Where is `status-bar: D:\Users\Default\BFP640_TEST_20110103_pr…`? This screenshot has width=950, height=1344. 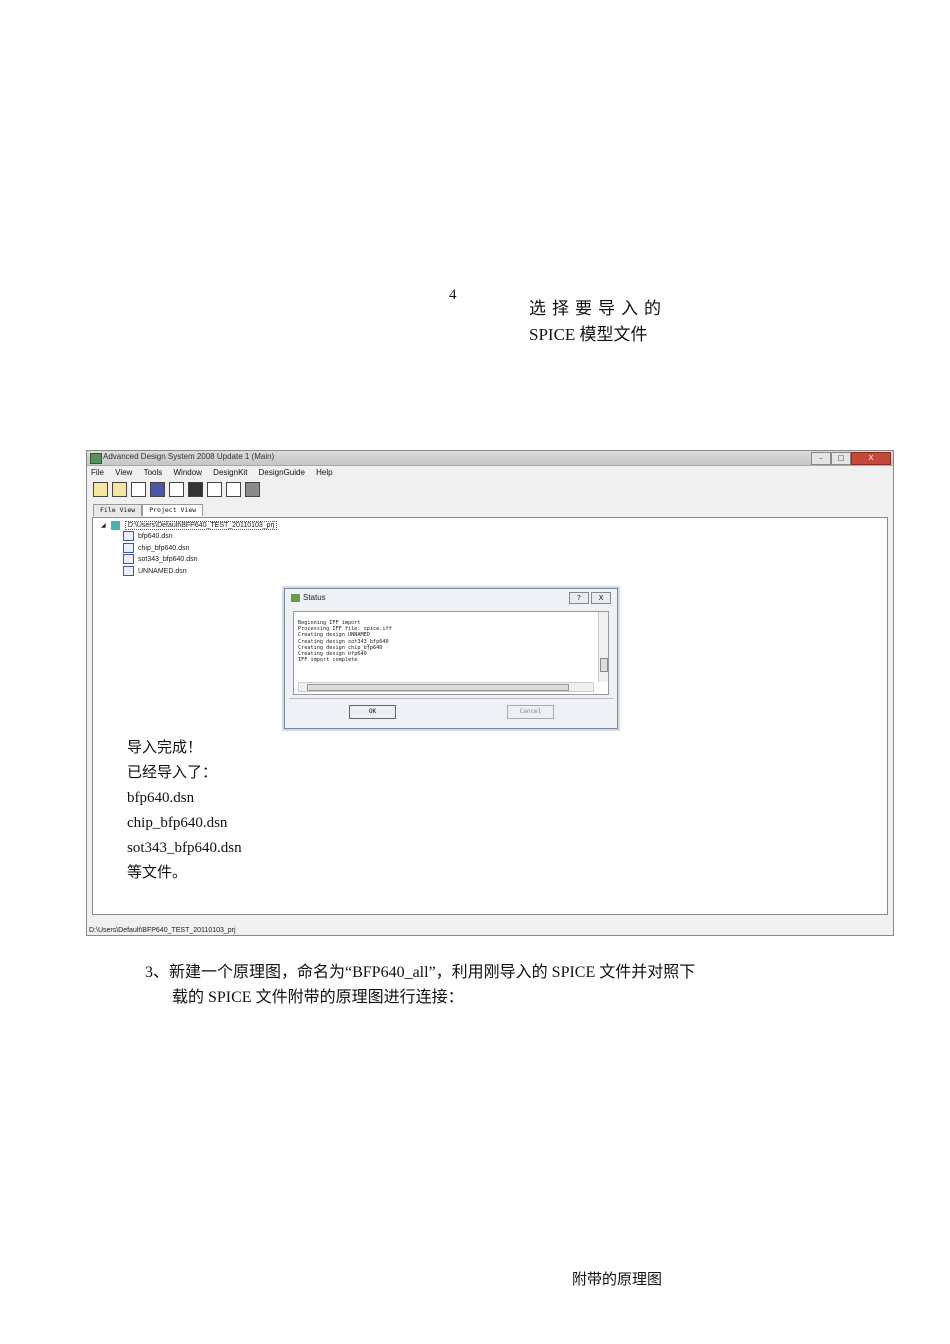 status-bar: D:\Users\Default\BFP640_TEST_20110103_pr… is located at coordinates (162, 930).